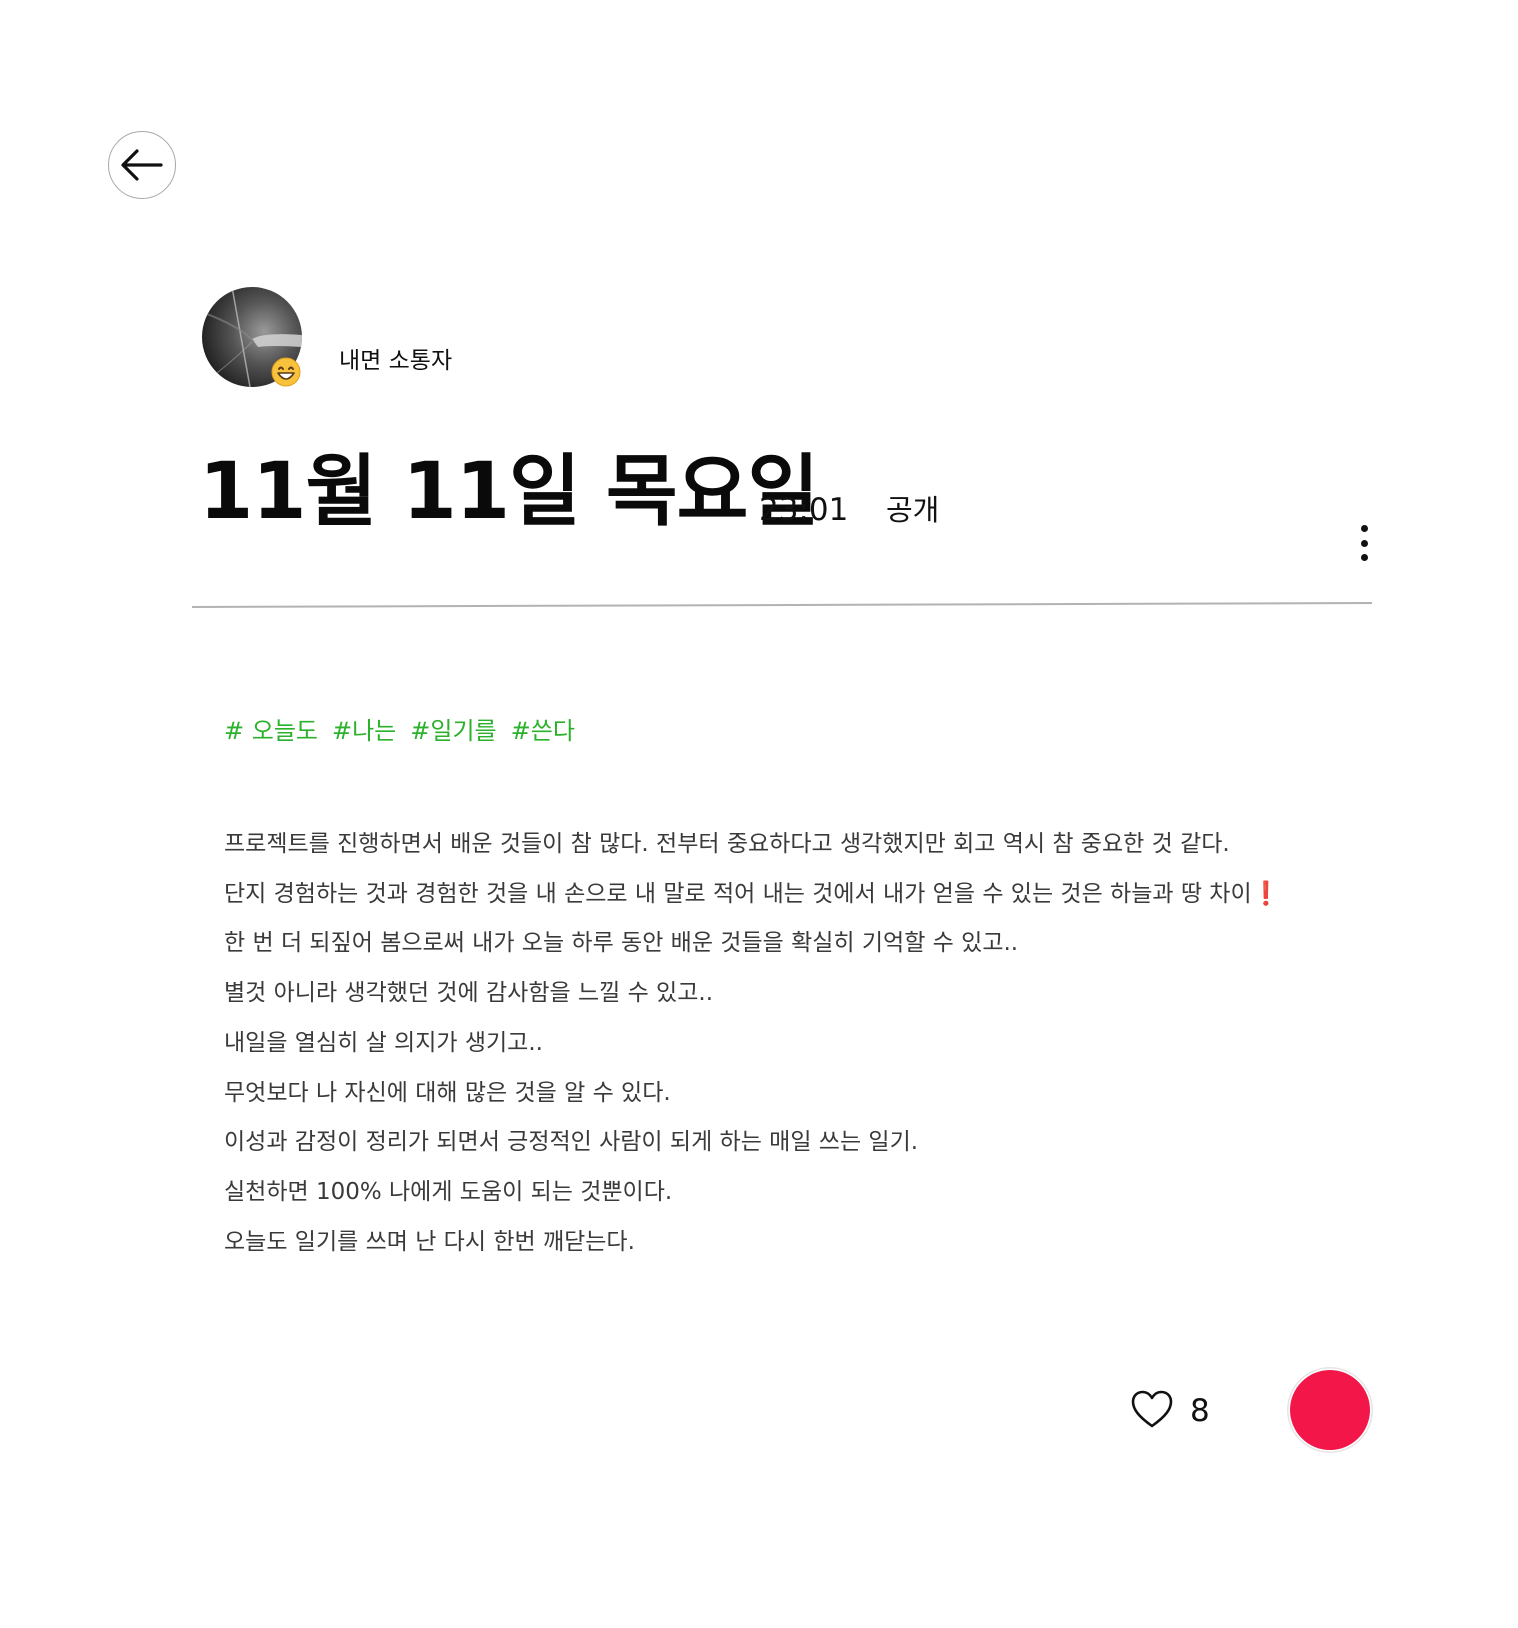 Image resolution: width=1518 pixels, height=1628 pixels. What do you see at coordinates (571, 1142) in the screenshot?
I see `body-line: 이성과 감정이 정리가 되면서 긍정적인 사람이 되게 하는 매일 쓰는 일기.` at bounding box center [571, 1142].